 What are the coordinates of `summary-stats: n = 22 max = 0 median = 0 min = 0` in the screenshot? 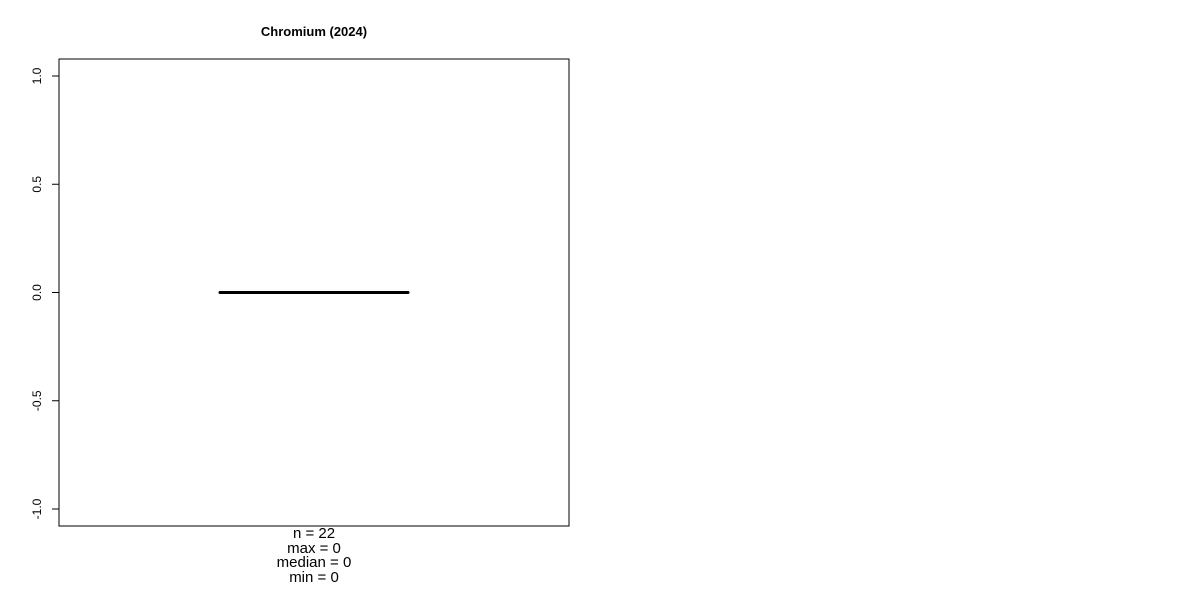 It's located at (314, 555).